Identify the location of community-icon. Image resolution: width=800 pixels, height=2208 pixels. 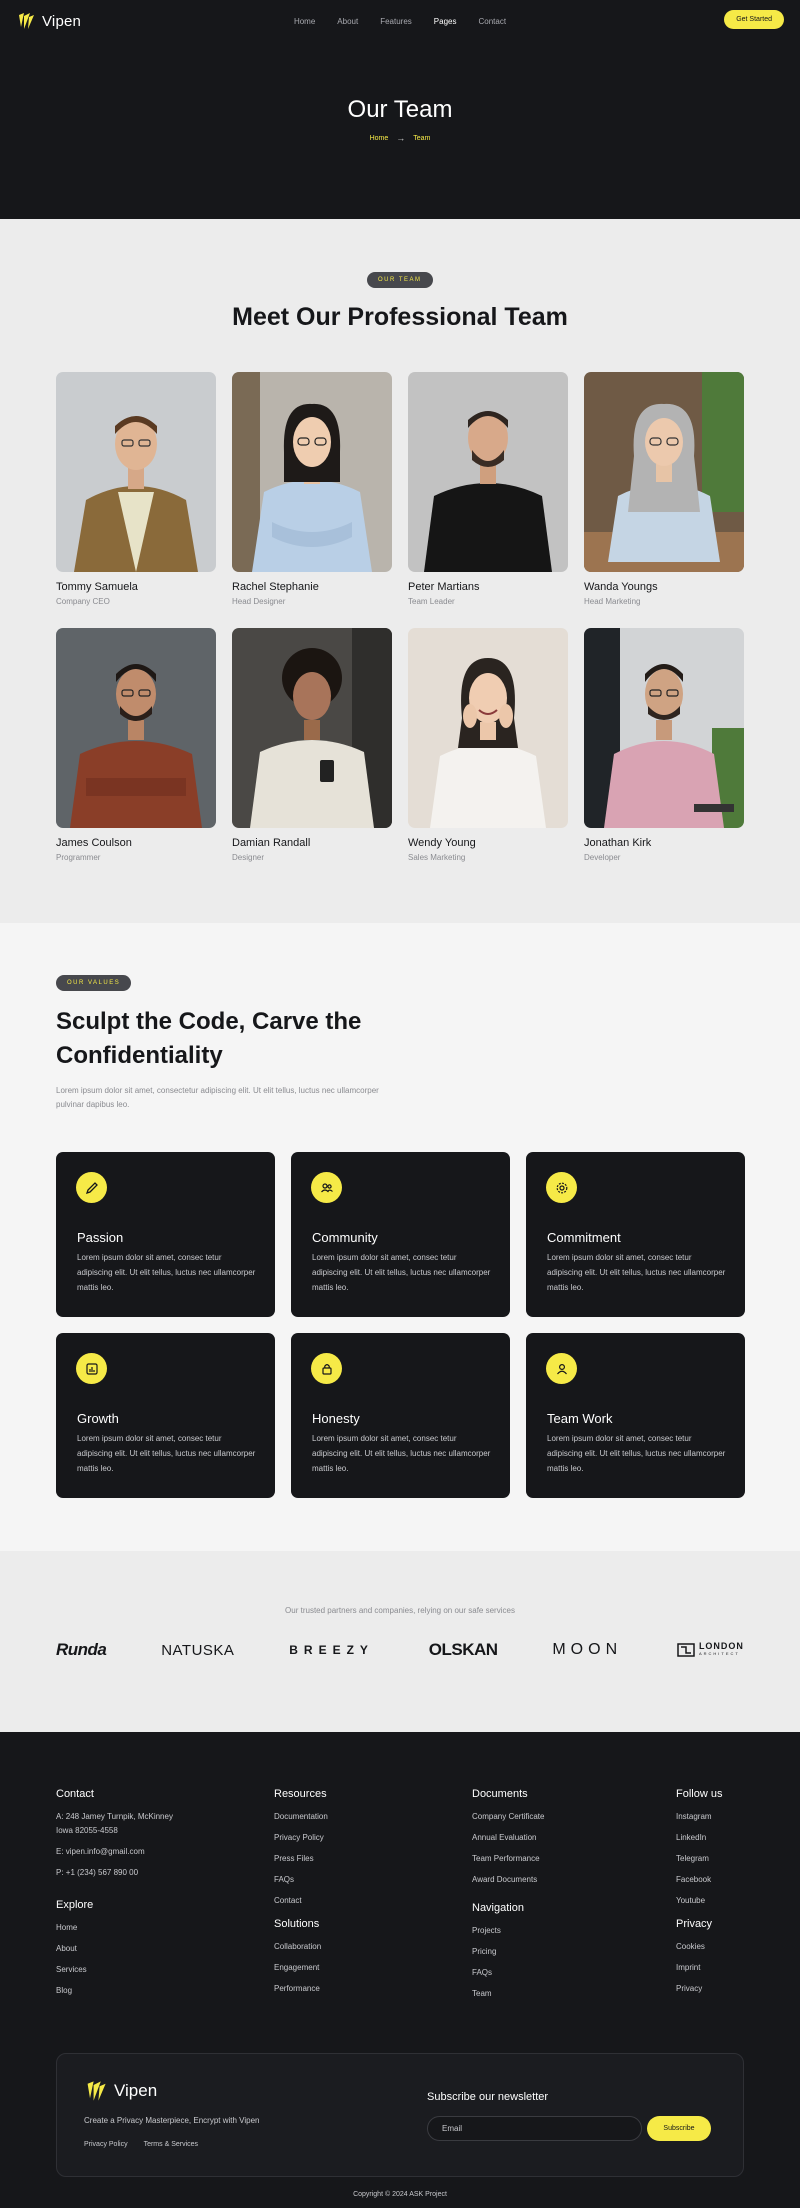
(326, 1187).